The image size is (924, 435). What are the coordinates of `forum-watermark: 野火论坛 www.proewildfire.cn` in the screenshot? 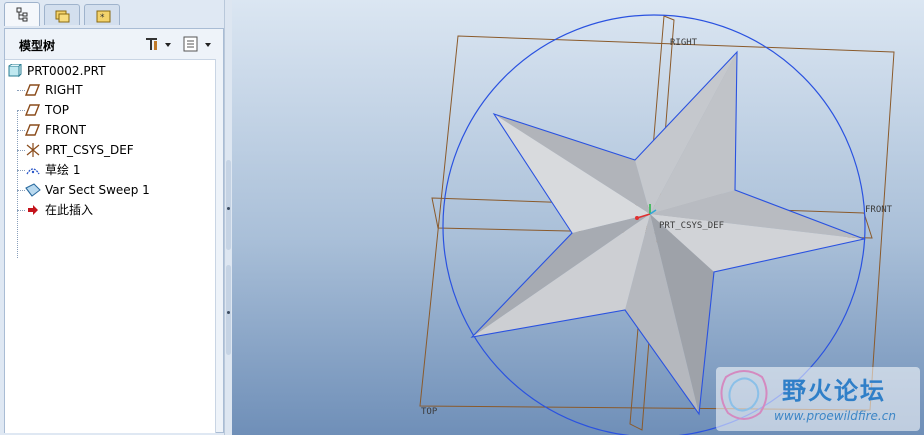 It's located at (818, 399).